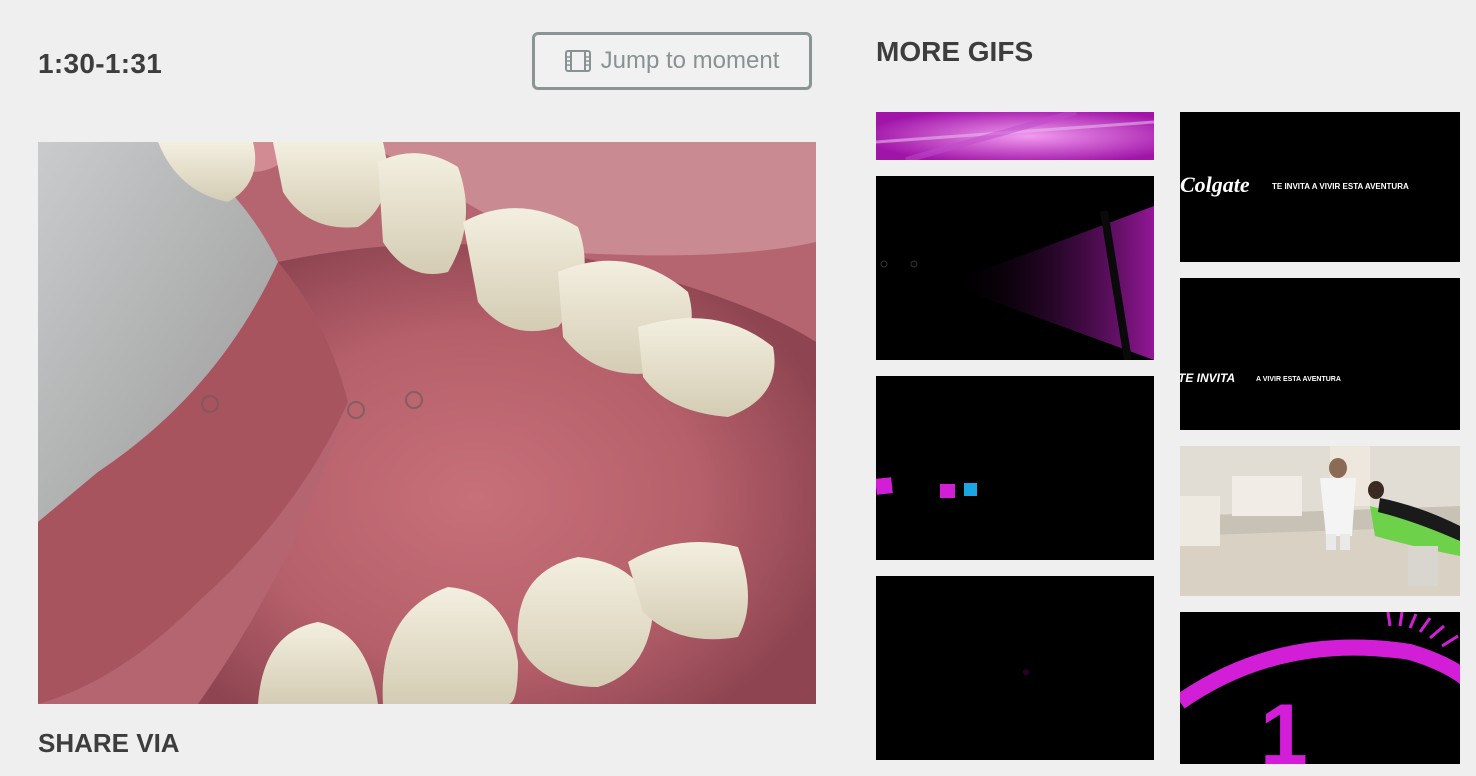  I want to click on aventura-text: A VIVIR ESTA AVENTURA, so click(1298, 379).